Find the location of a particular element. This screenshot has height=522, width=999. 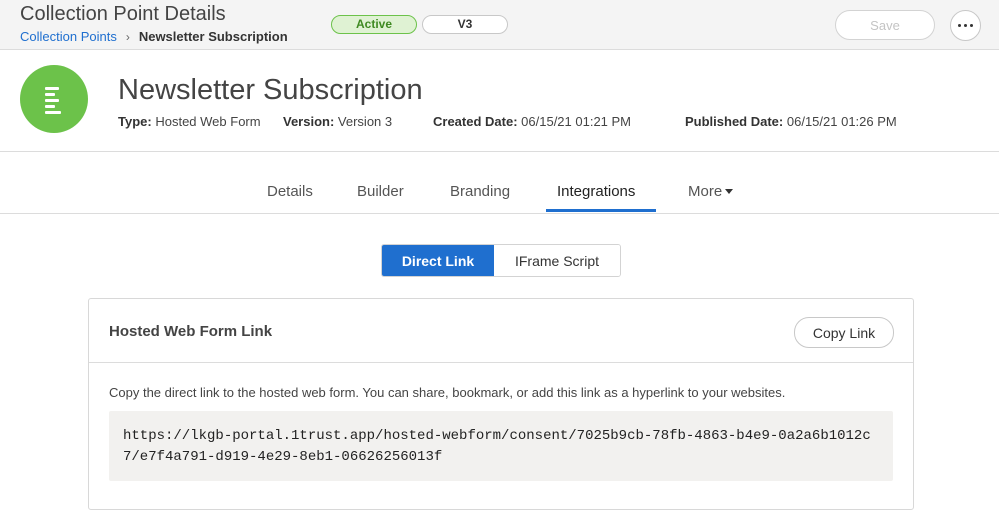

meta-created-label: Created Date: is located at coordinates (475, 121).